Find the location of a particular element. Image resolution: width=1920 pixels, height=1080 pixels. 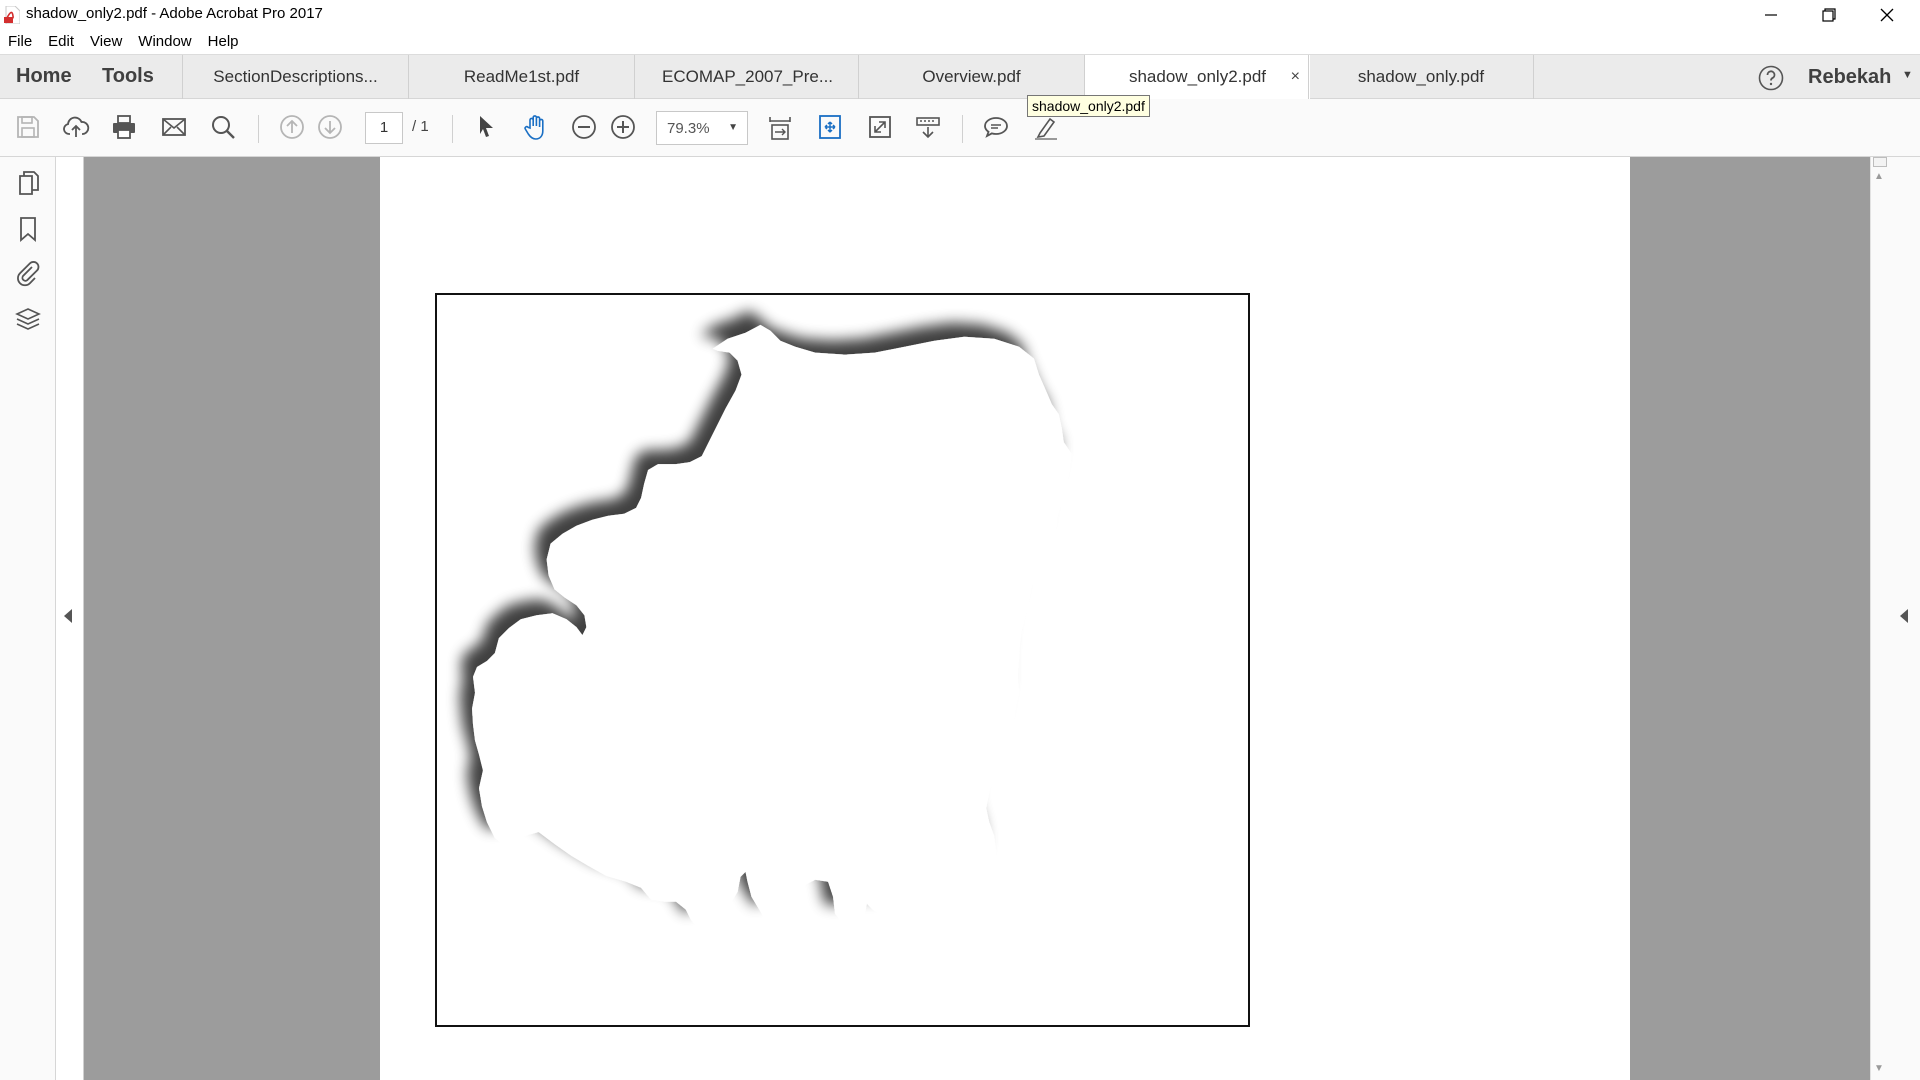

save-button is located at coordinates (28, 127).